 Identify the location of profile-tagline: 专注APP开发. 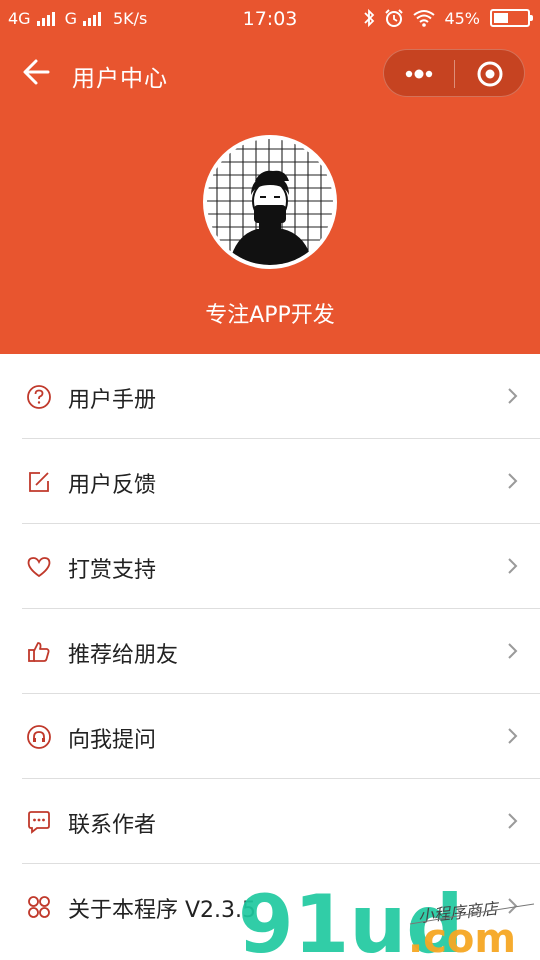
(270, 315).